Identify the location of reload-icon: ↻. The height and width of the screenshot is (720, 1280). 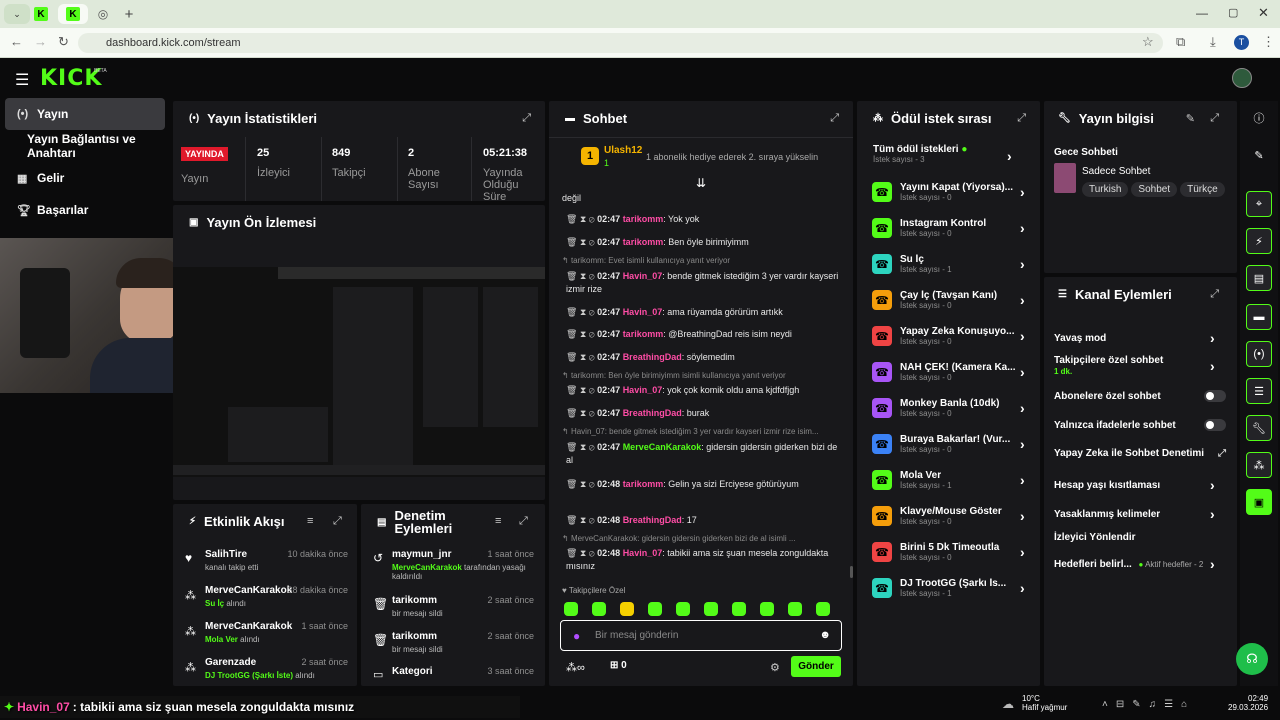
(63, 42).